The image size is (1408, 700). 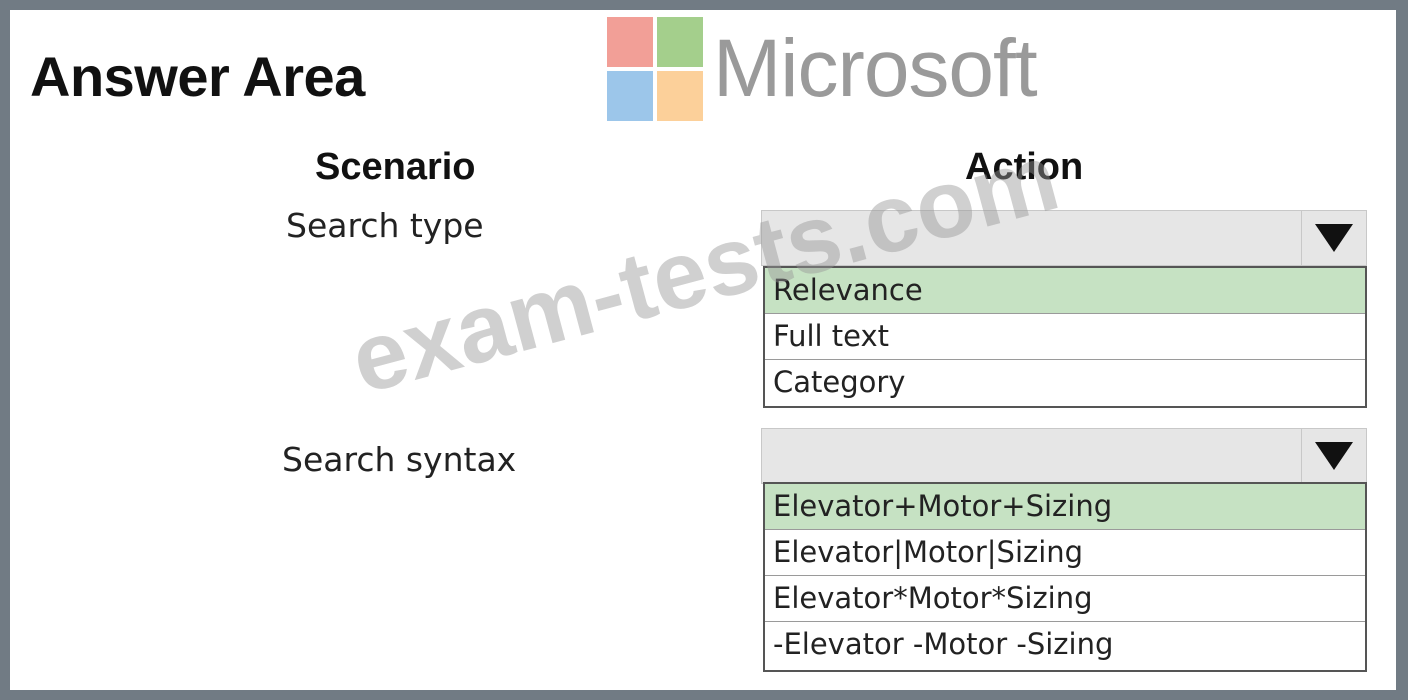 I want to click on option-category: Category, so click(x=1065, y=383).